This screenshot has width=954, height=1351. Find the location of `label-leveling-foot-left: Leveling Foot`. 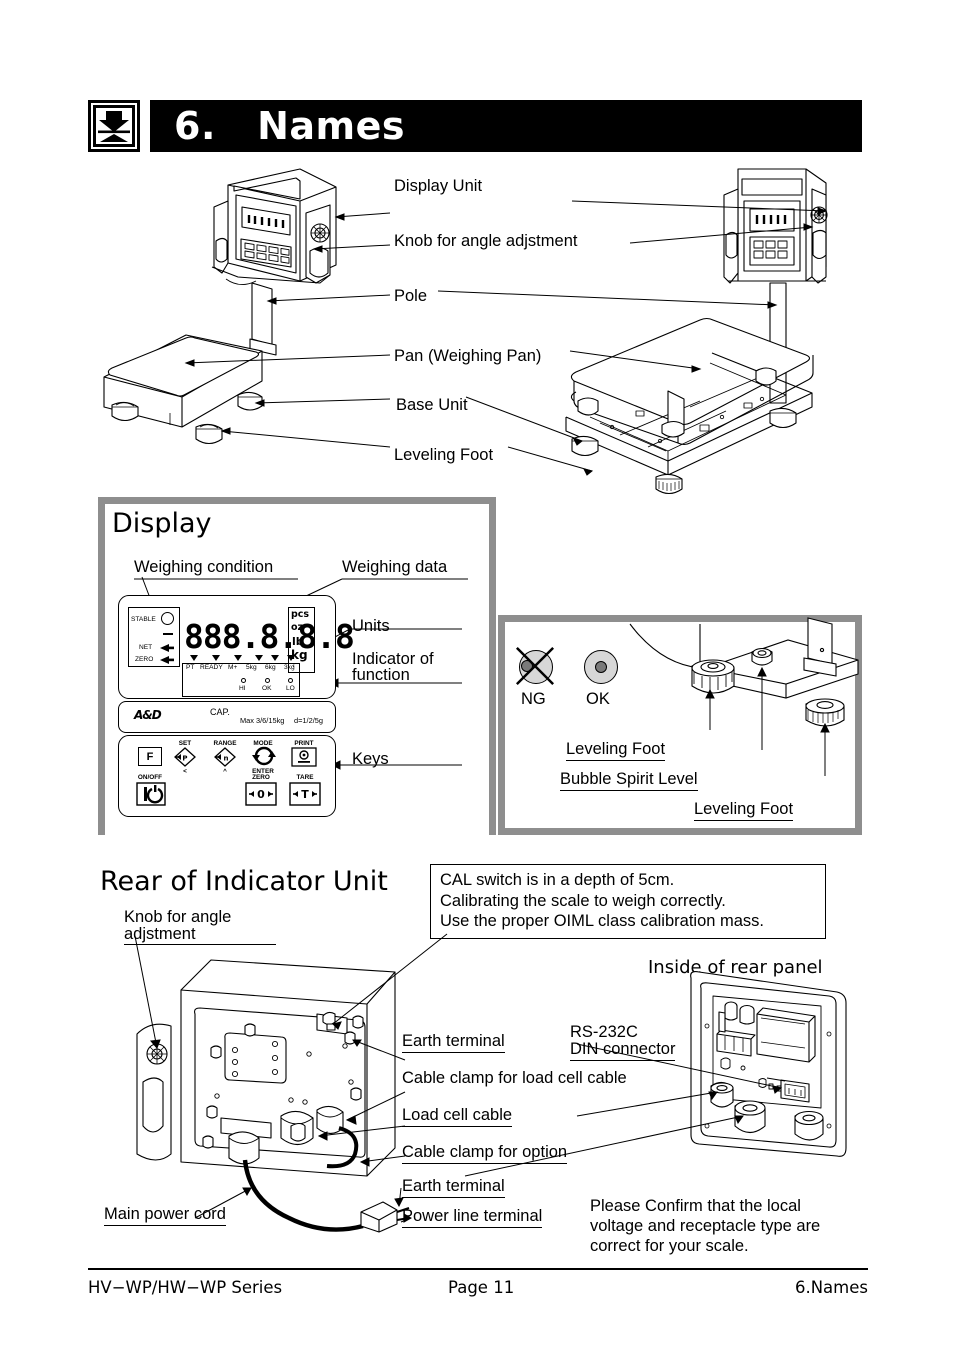

label-leveling-foot-left: Leveling Foot is located at coordinates (616, 751).